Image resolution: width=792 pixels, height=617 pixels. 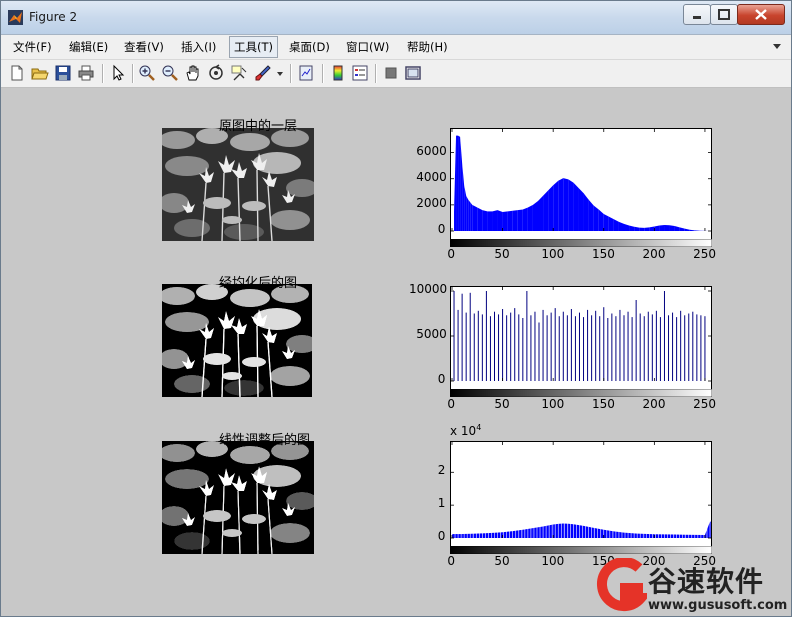 I want to click on menu-edit: 编辑(E), so click(x=88, y=47).